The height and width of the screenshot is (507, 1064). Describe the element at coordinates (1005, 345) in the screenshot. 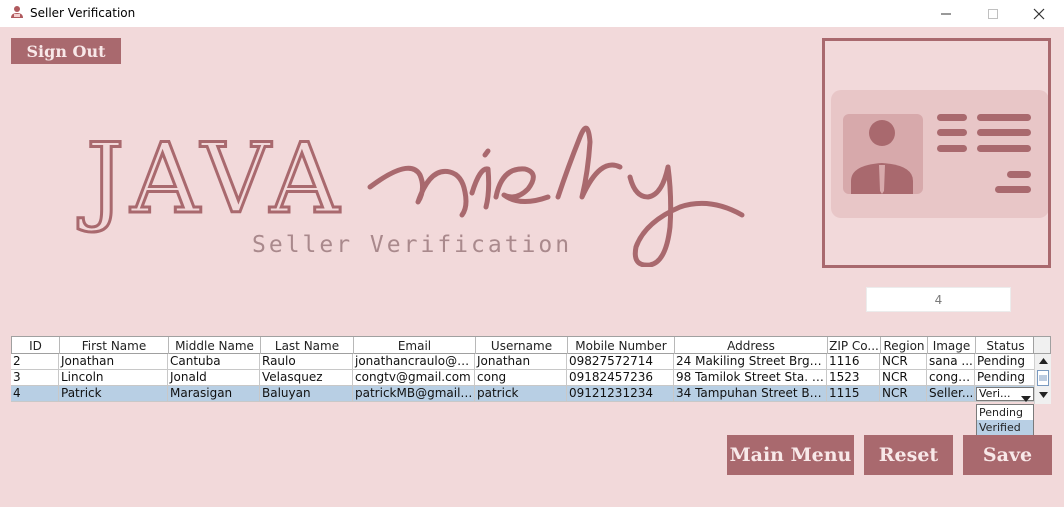

I see `col-status: Status` at that location.